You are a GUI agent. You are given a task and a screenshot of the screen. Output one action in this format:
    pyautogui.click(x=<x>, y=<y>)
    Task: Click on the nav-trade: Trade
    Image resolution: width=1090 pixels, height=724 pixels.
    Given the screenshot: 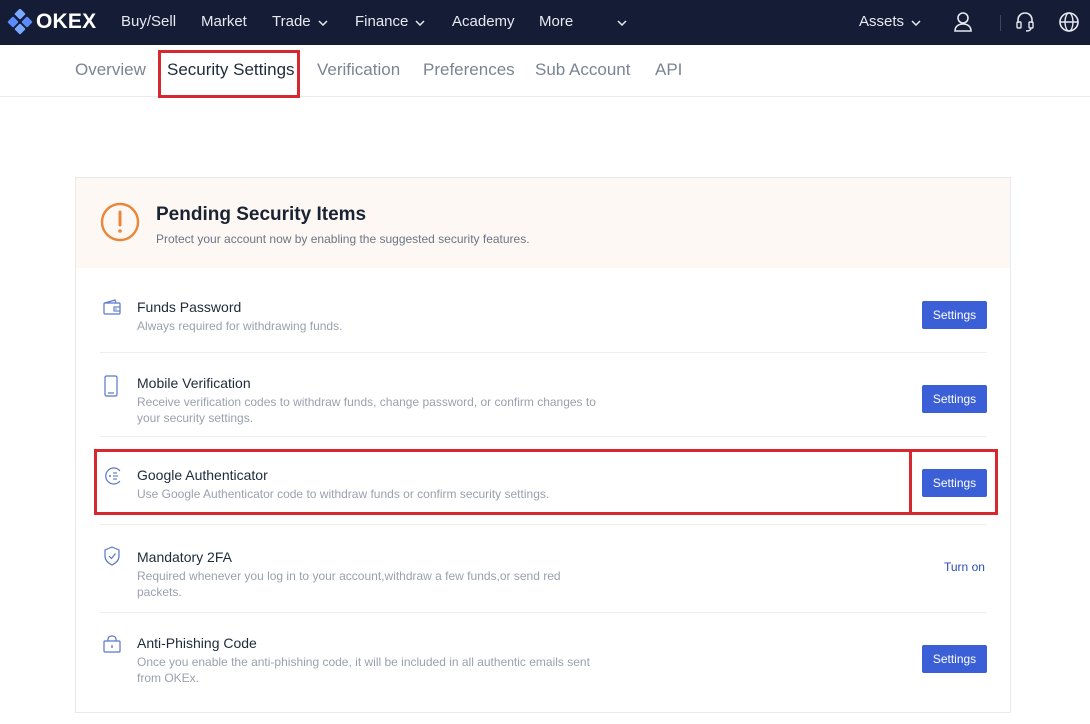 What is the action you would take?
    pyautogui.click(x=300, y=22)
    